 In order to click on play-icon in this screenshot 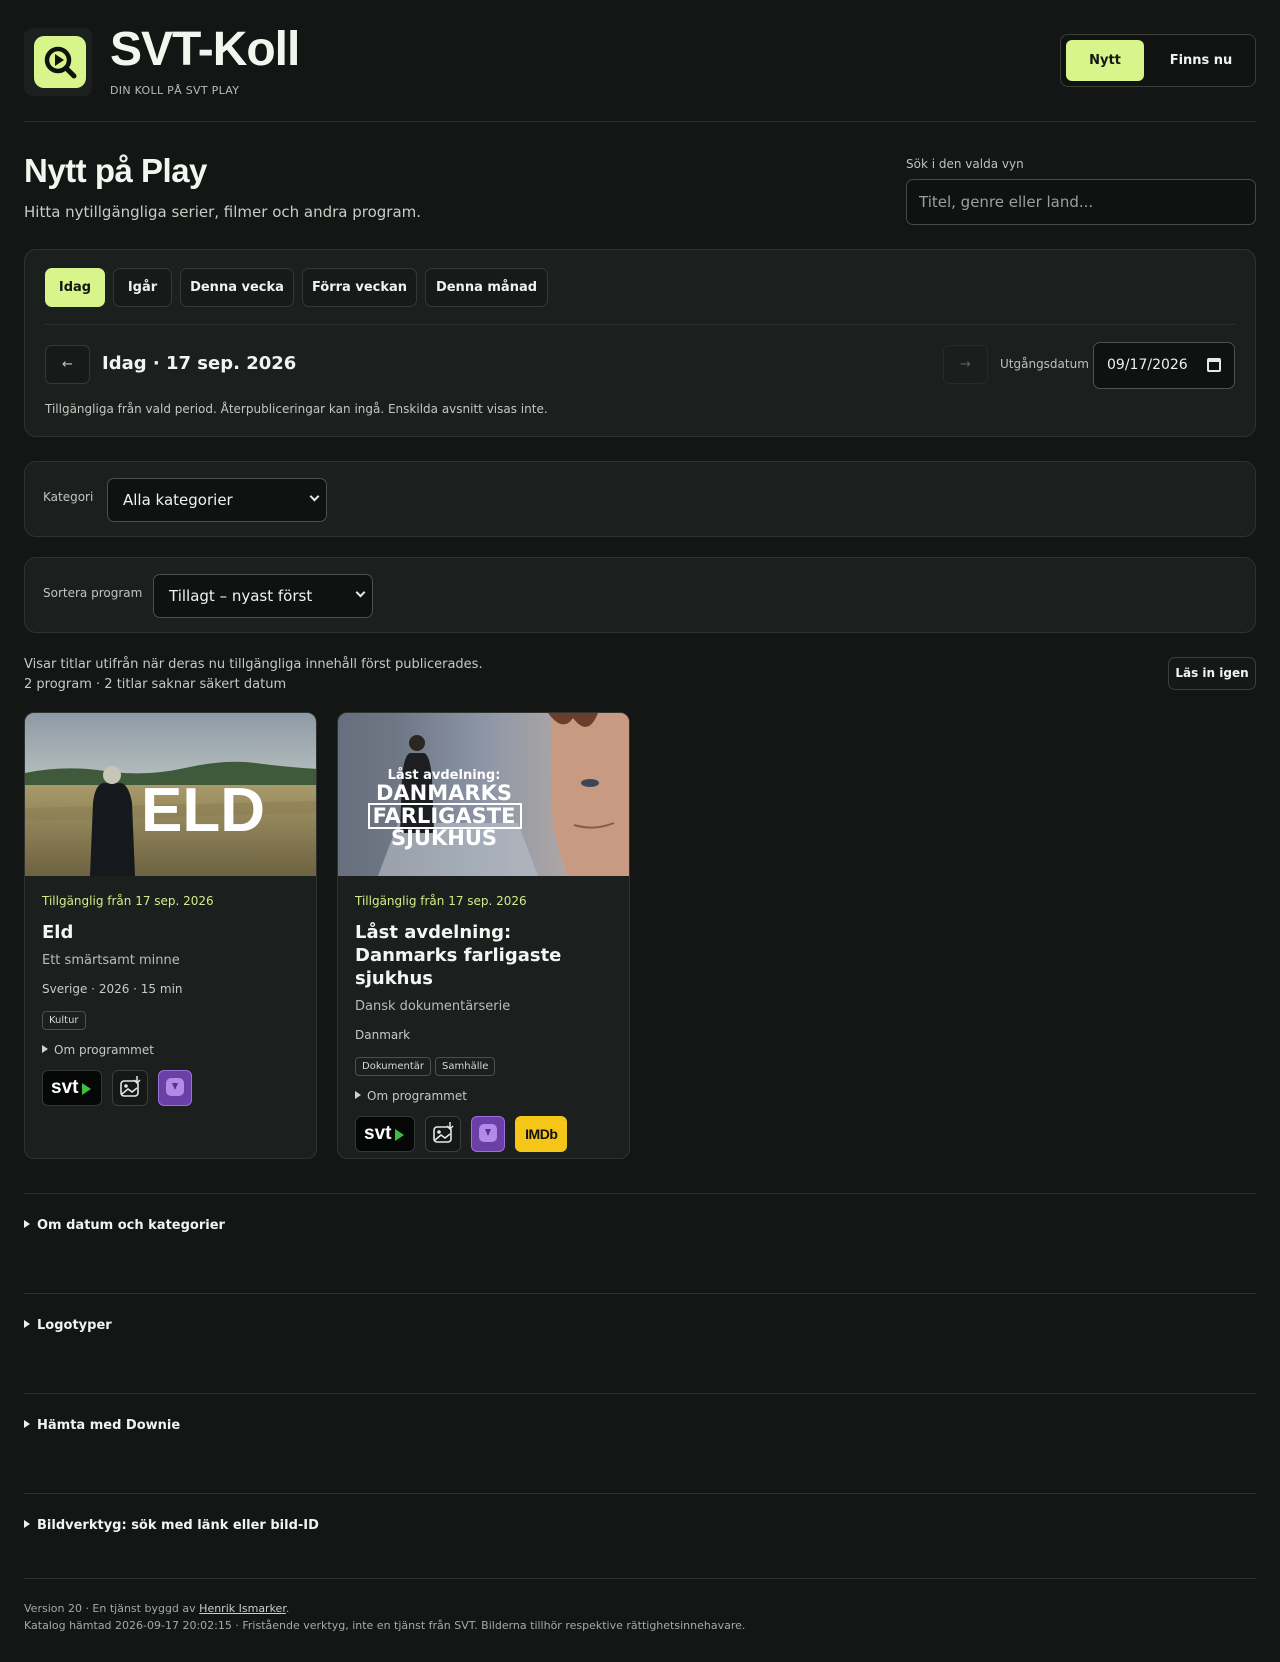, I will do `click(399, 1135)`.